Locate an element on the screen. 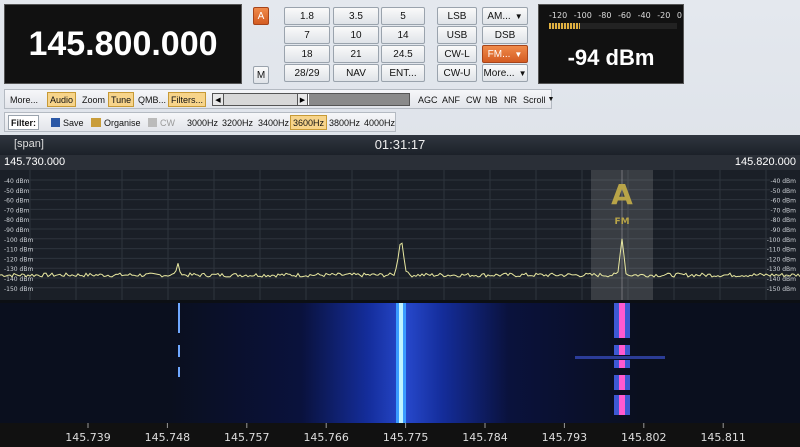 The width and height of the screenshot is (800, 447). mode-button-dsb: DSB is located at coordinates (505, 35).